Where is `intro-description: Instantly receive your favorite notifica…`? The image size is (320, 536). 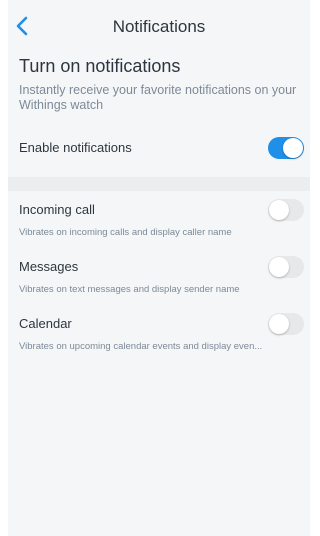
intro-description: Instantly receive your favorite notifica… is located at coordinates (158, 97).